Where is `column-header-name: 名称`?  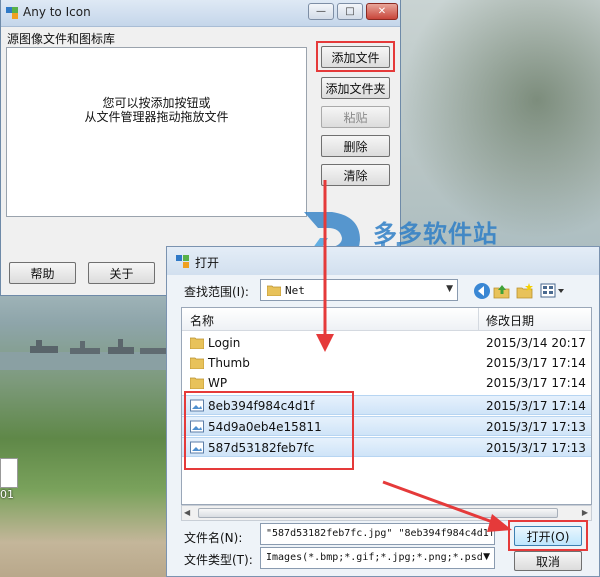 column-header-name: 名称 is located at coordinates (202, 320).